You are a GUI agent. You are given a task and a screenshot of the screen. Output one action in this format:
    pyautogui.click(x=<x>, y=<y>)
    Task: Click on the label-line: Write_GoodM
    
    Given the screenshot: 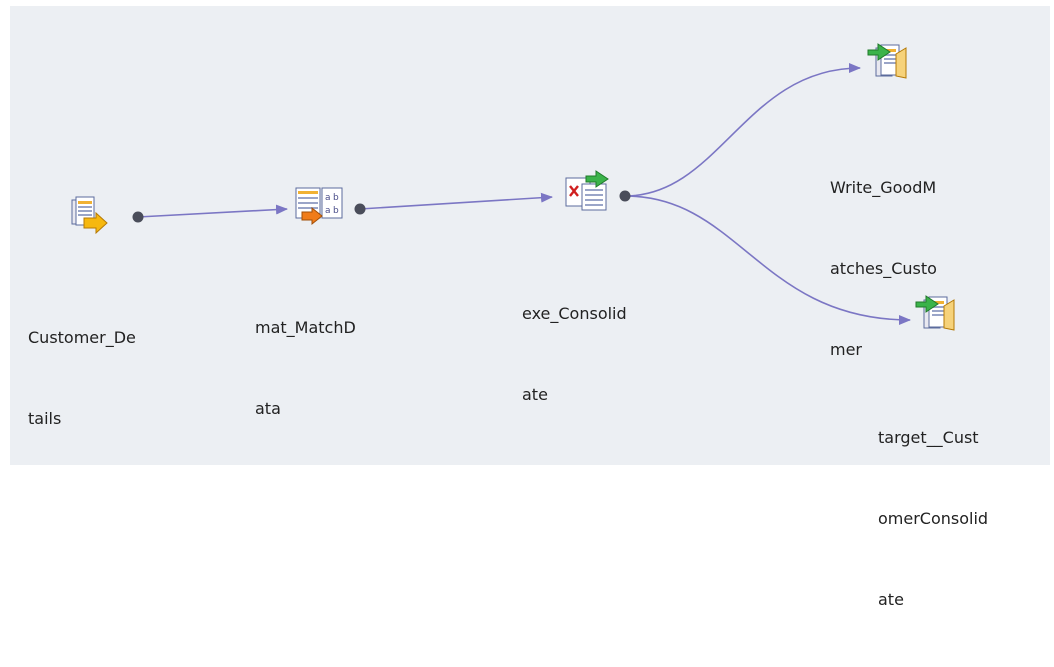 What is the action you would take?
    pyautogui.click(x=883, y=187)
    